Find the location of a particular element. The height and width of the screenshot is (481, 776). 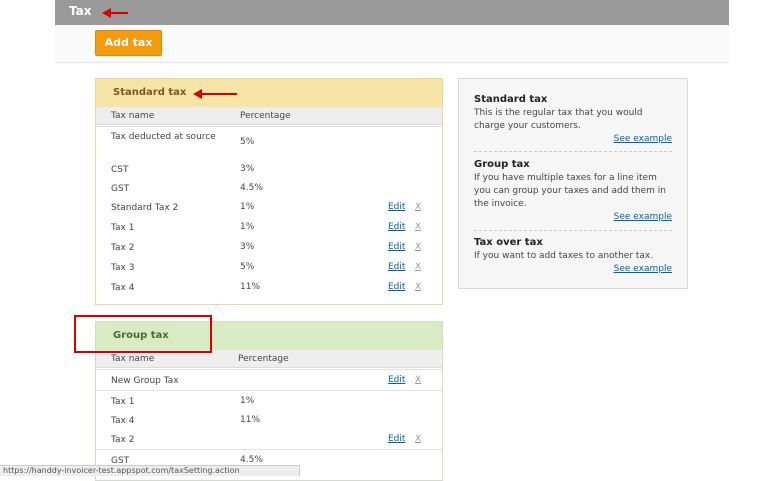

help-title: Standard tax is located at coordinates (511, 99).